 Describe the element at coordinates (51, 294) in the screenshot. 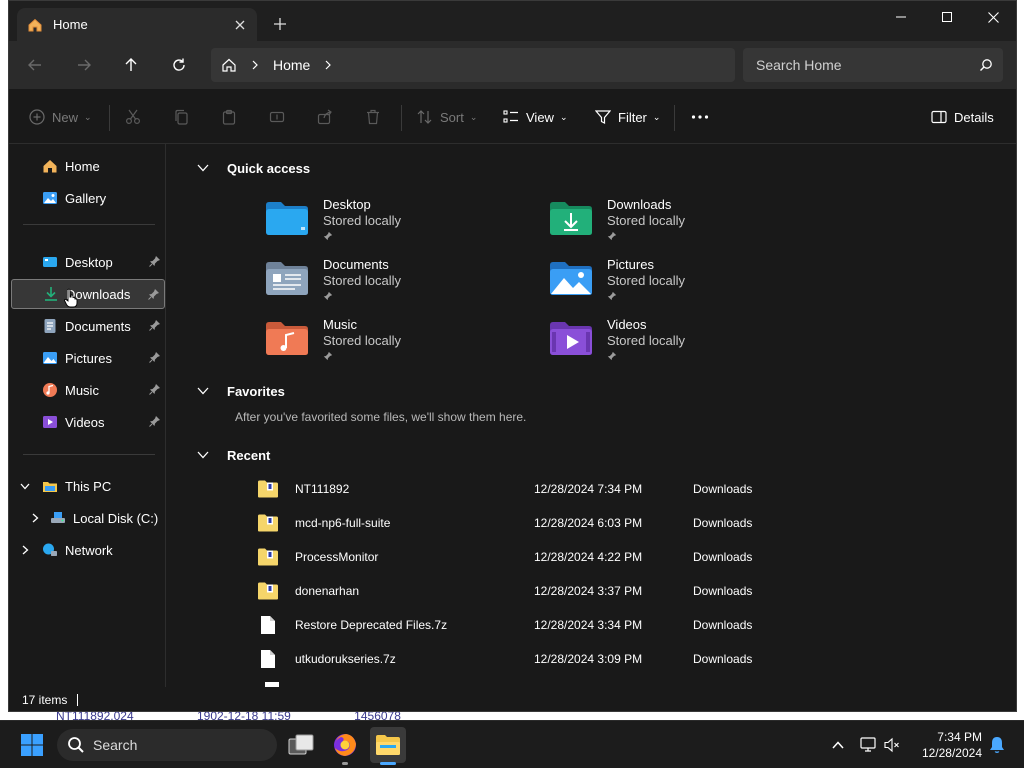

I see `downloads-icon` at that location.